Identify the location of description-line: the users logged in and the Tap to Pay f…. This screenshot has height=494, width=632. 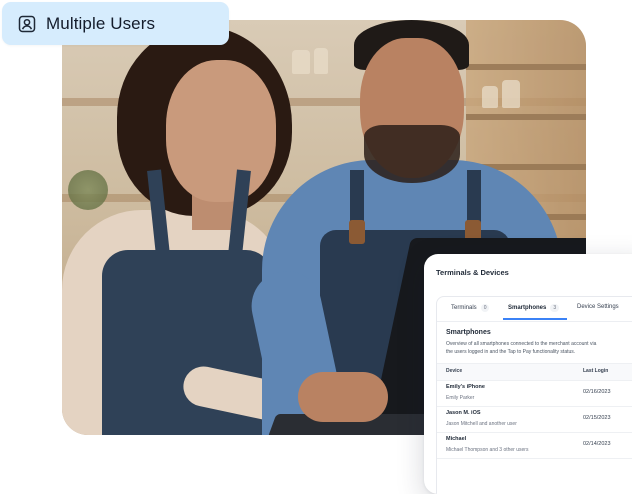
(511, 352).